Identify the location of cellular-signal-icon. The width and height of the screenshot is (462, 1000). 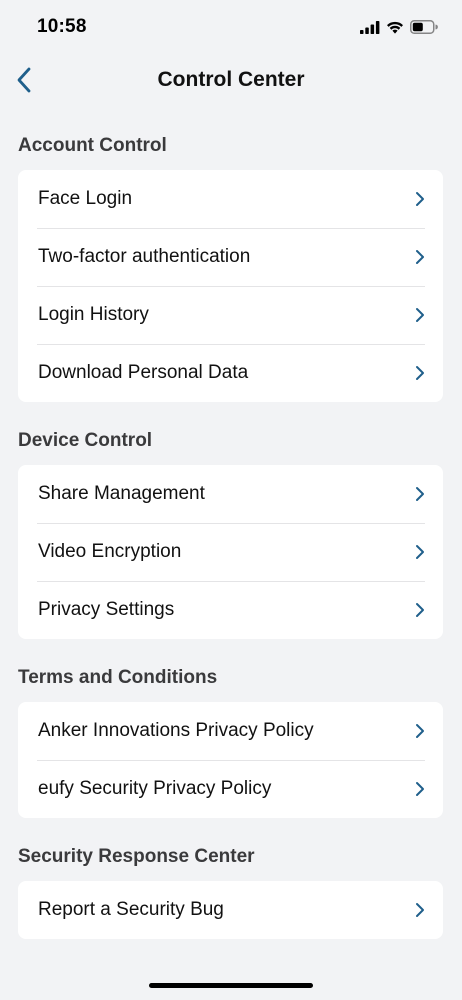
(370, 29).